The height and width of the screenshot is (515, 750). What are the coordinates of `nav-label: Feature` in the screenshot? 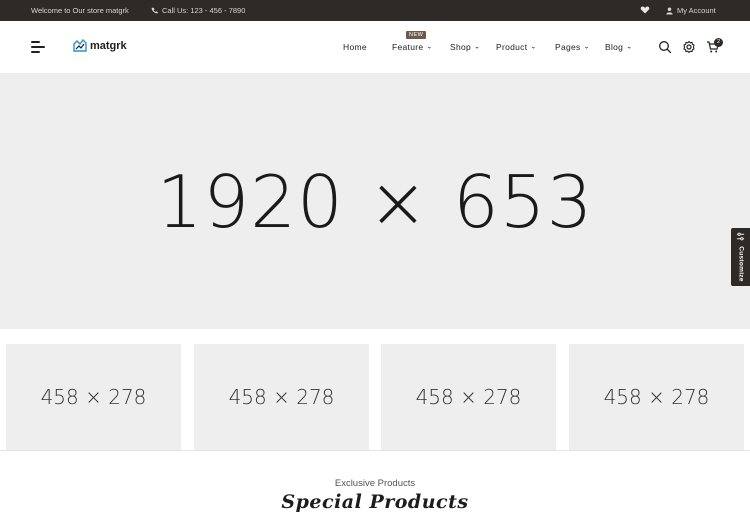 It's located at (408, 47).